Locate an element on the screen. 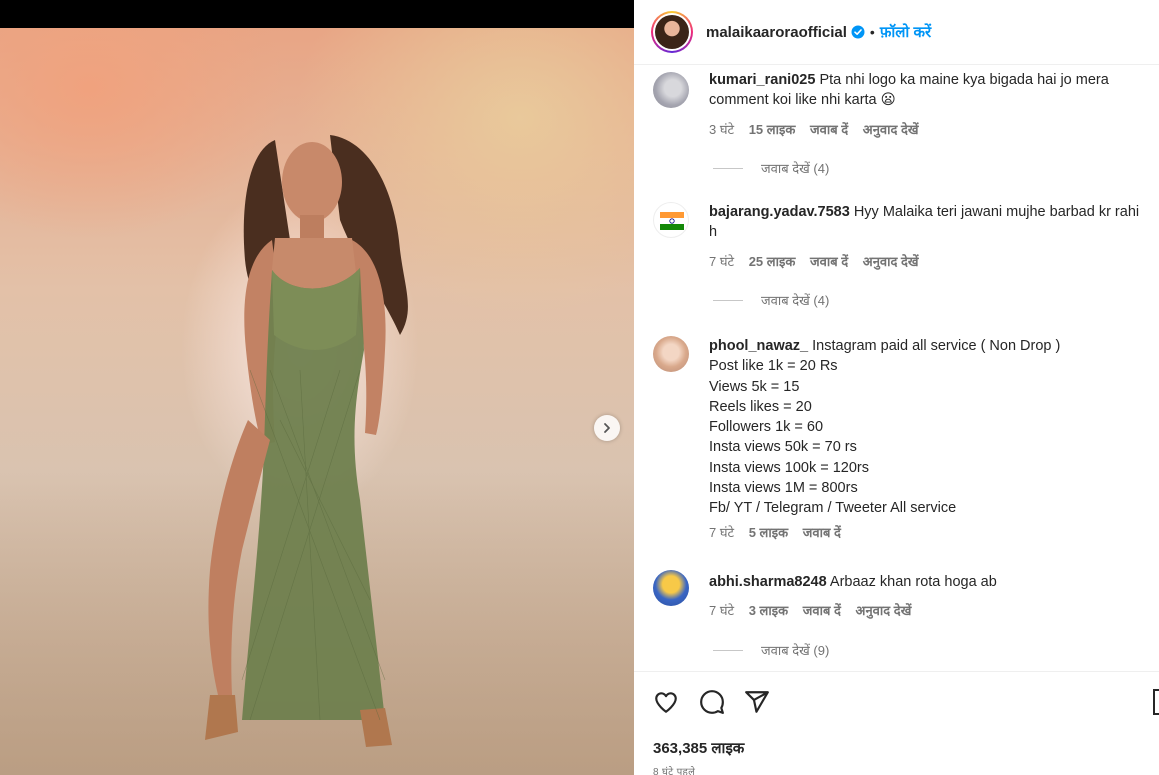  comment-line: Insta views 50k = 70 rs is located at coordinates (783, 447).